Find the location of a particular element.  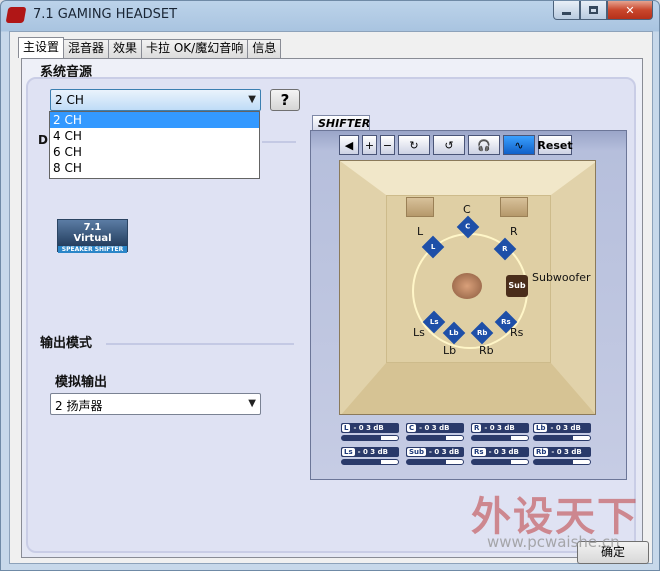

tab-info: 信息 is located at coordinates (264, 48).